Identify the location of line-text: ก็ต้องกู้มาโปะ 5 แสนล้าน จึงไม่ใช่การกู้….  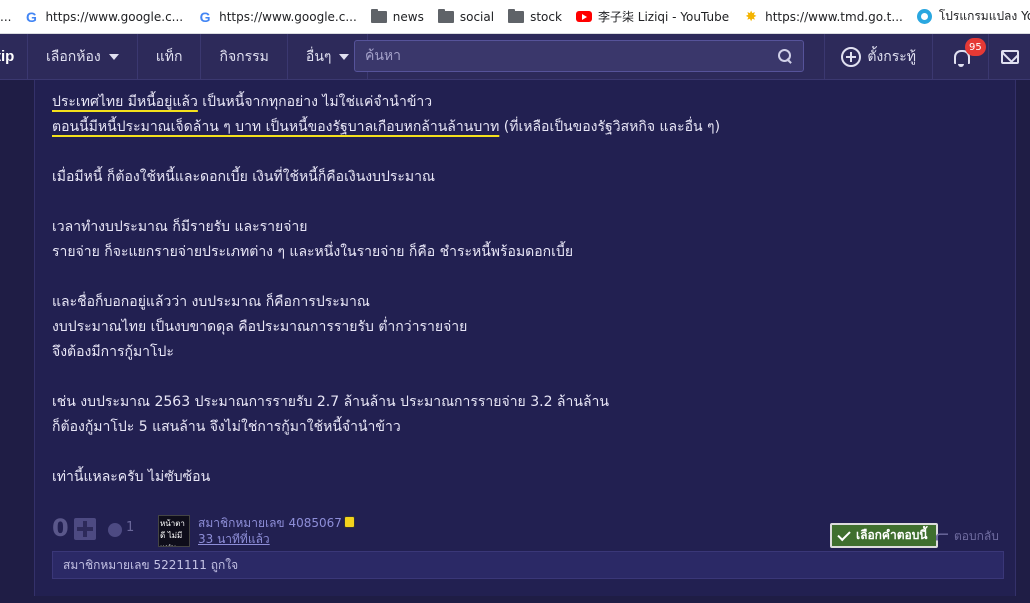
(226, 427).